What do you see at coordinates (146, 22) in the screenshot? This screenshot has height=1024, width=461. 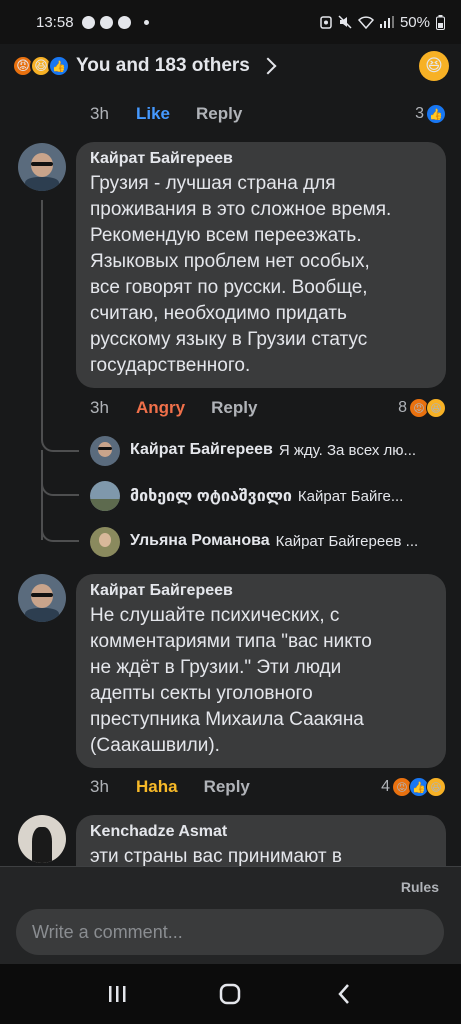 I see `more-notifications-icon` at bounding box center [146, 22].